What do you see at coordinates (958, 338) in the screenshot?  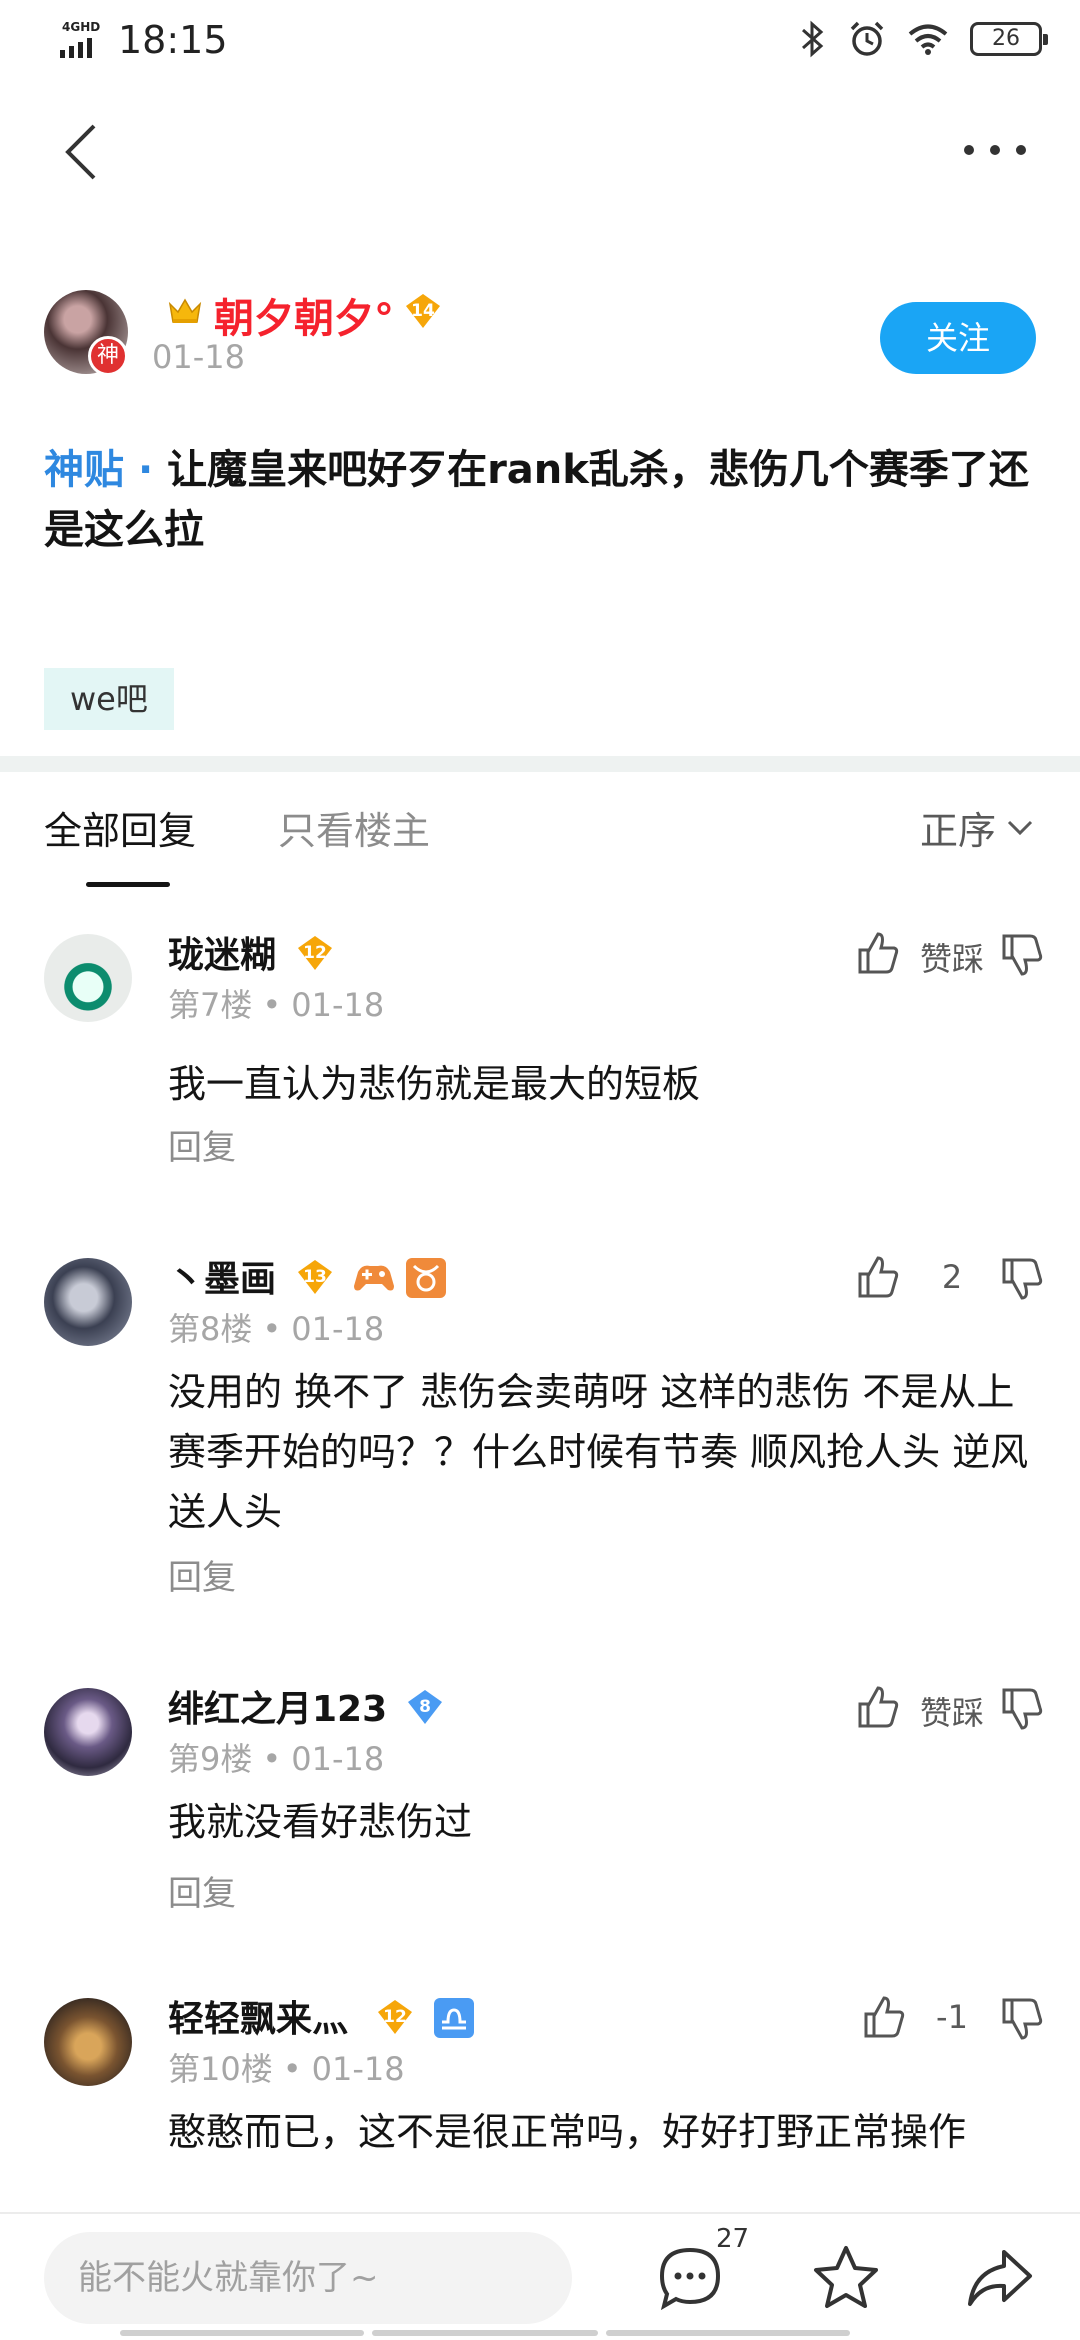 I see `follow-button: 关注` at bounding box center [958, 338].